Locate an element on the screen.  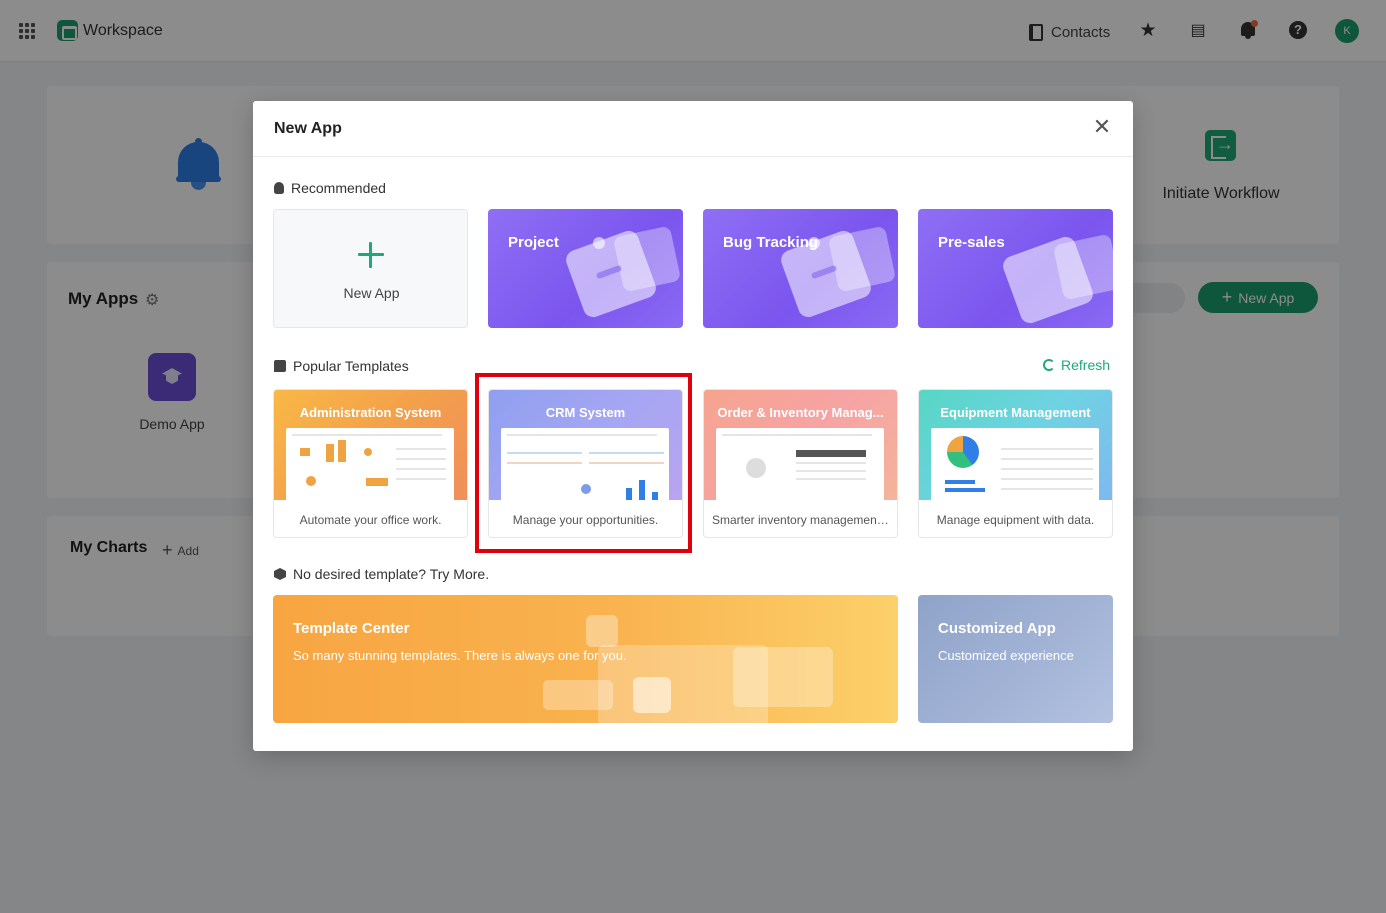
recommended-card-pre-sales: Pre-sales is located at coordinates (1015, 268).